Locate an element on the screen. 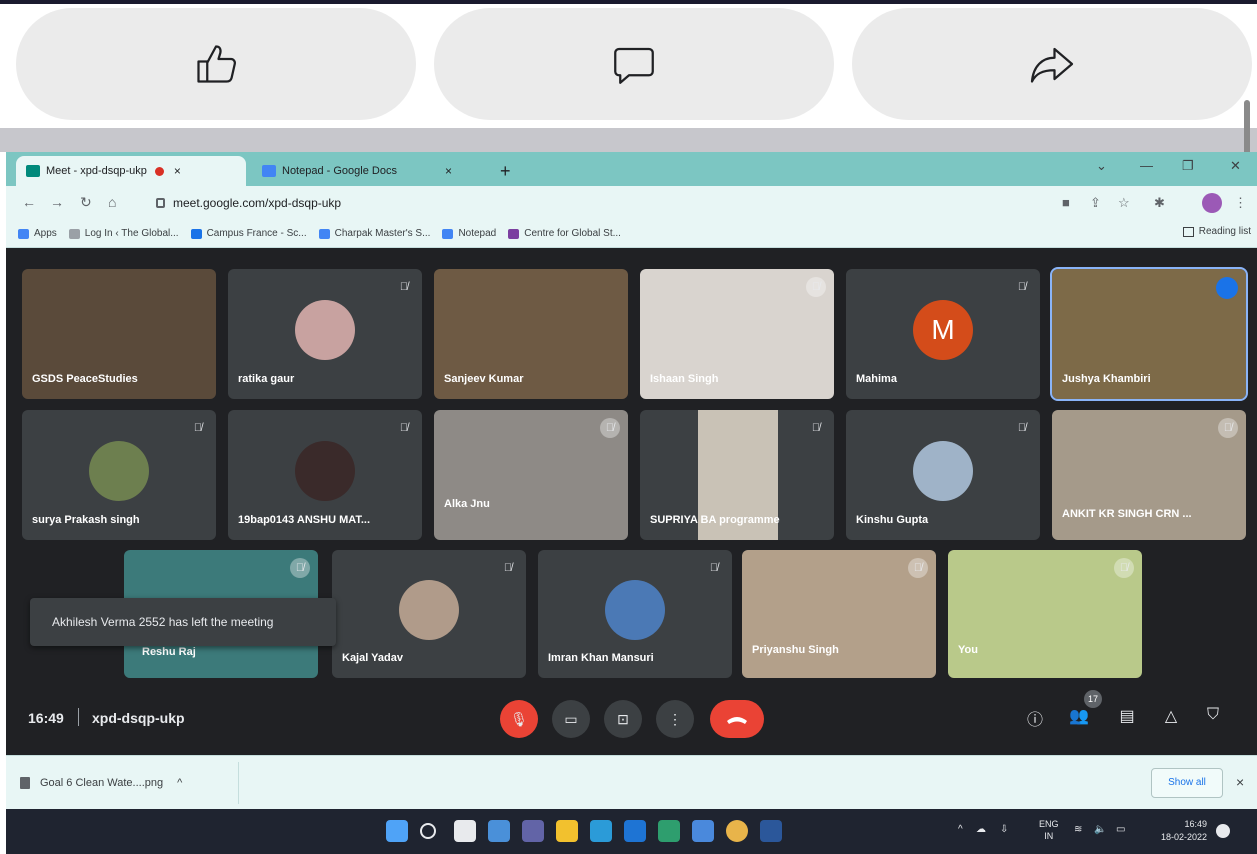 This screenshot has width=1257, height=854. windows-taskbar: ^ ☁ ⇩ ENG IN ≋ 🔈 ▭ 16:49 18-02-2022 is located at coordinates (631, 831).